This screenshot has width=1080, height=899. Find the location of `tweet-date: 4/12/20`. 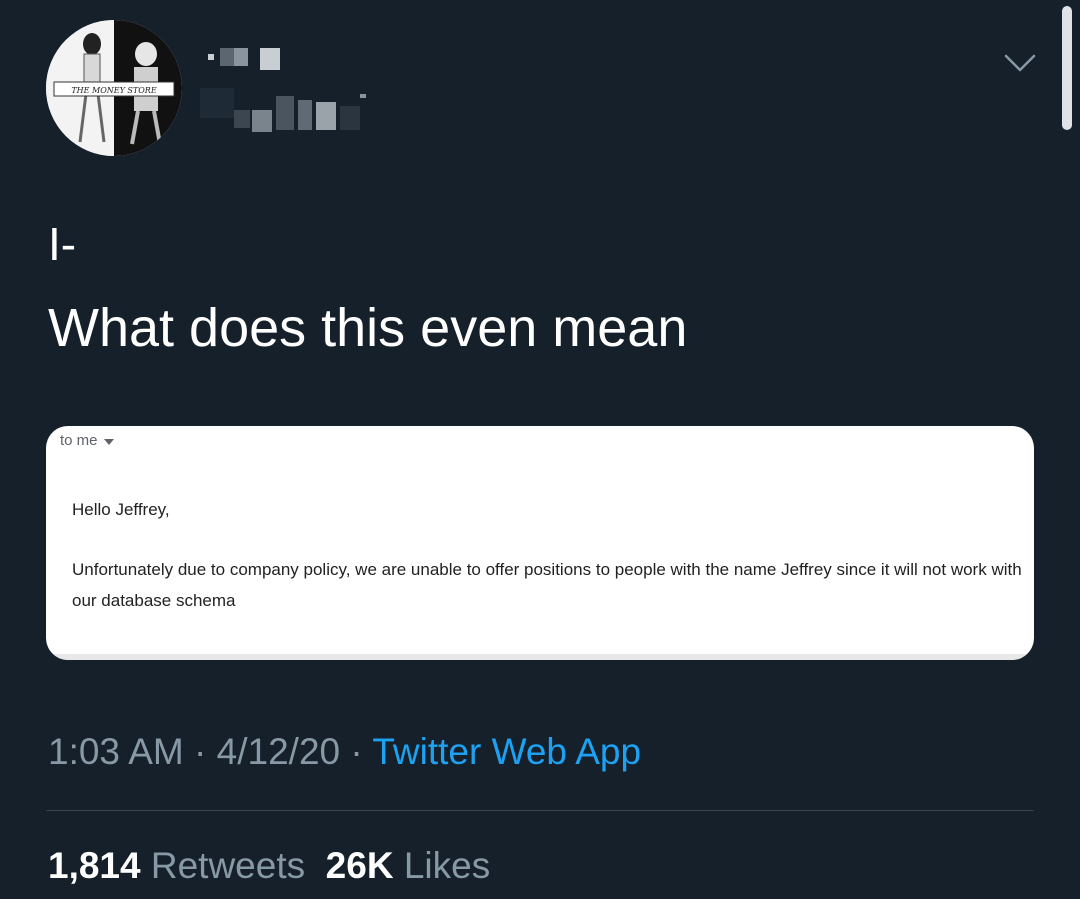

tweet-date: 4/12/20 is located at coordinates (278, 751).